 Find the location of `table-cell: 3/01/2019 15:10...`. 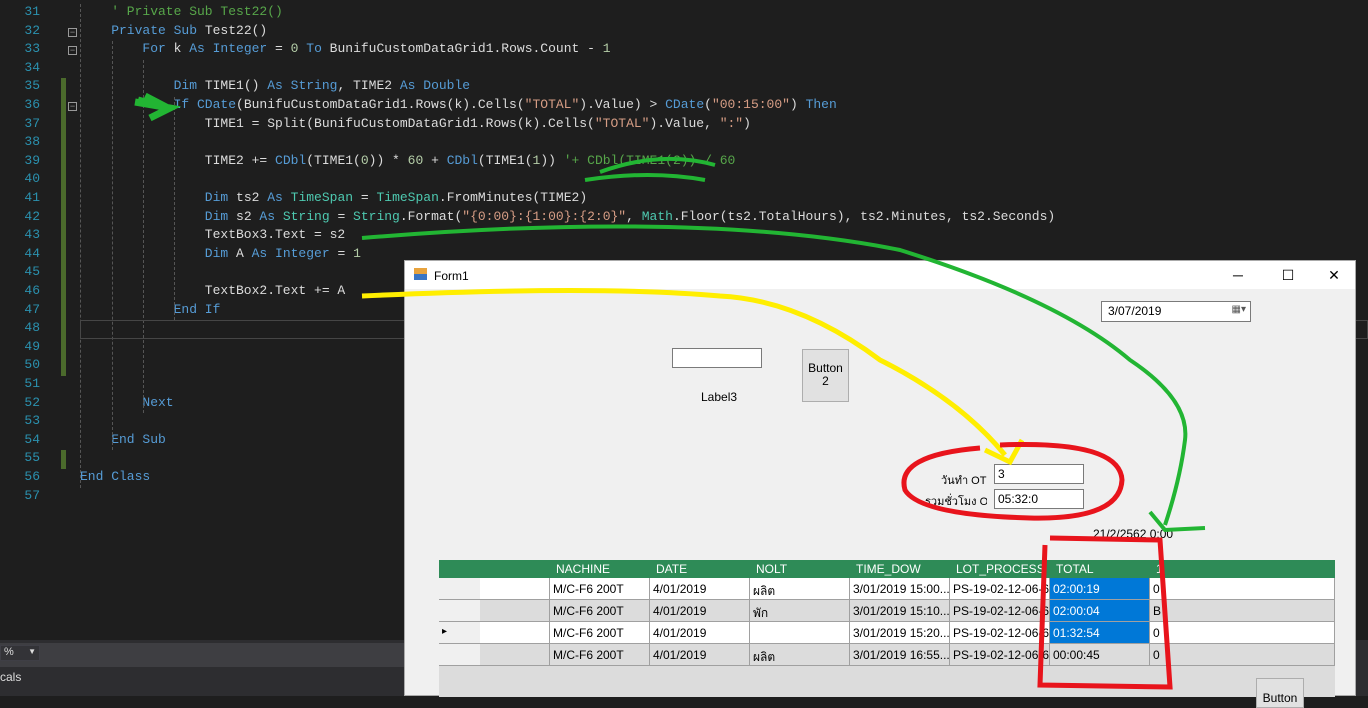

table-cell: 3/01/2019 15:10... is located at coordinates (900, 610).